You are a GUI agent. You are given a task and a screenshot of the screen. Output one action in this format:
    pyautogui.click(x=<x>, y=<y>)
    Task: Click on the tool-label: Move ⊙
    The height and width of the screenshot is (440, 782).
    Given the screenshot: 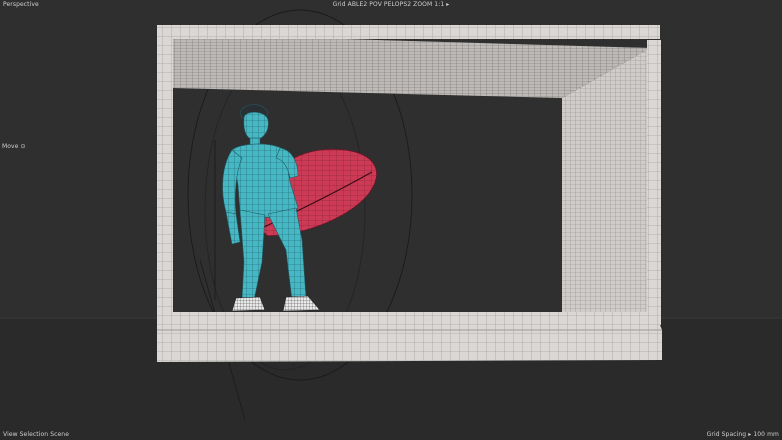 What is the action you would take?
    pyautogui.click(x=14, y=147)
    